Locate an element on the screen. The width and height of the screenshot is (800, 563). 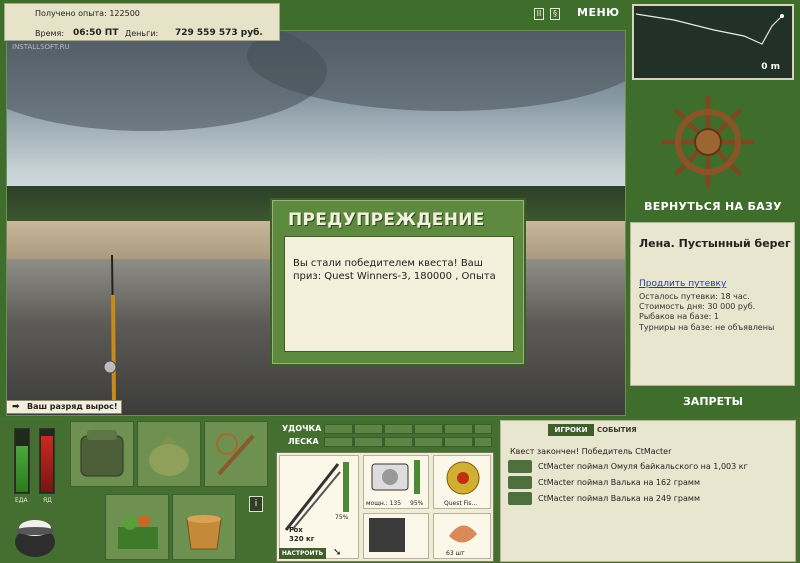
rod-name: Fox is located at coordinates (296, 530).